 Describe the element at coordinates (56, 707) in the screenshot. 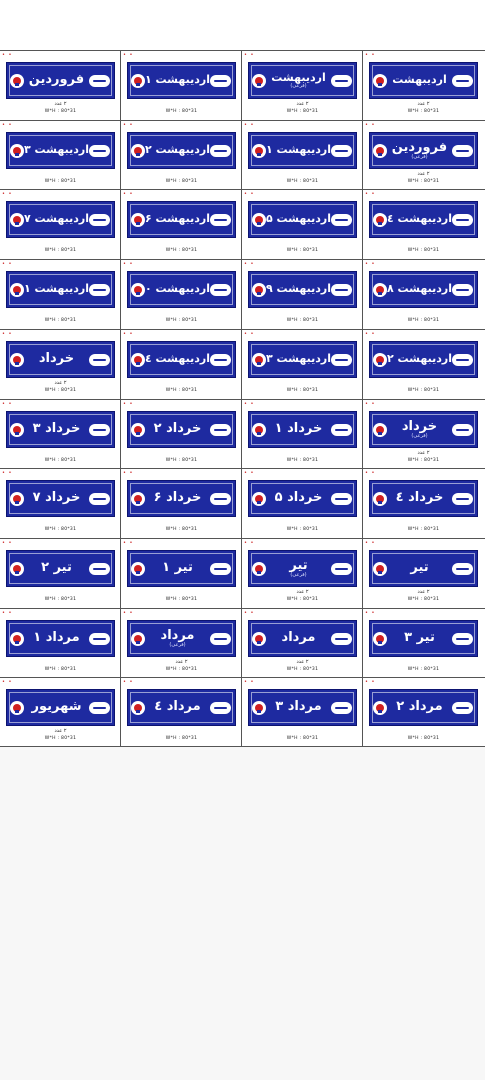

I see `sign-text: شهریور` at that location.